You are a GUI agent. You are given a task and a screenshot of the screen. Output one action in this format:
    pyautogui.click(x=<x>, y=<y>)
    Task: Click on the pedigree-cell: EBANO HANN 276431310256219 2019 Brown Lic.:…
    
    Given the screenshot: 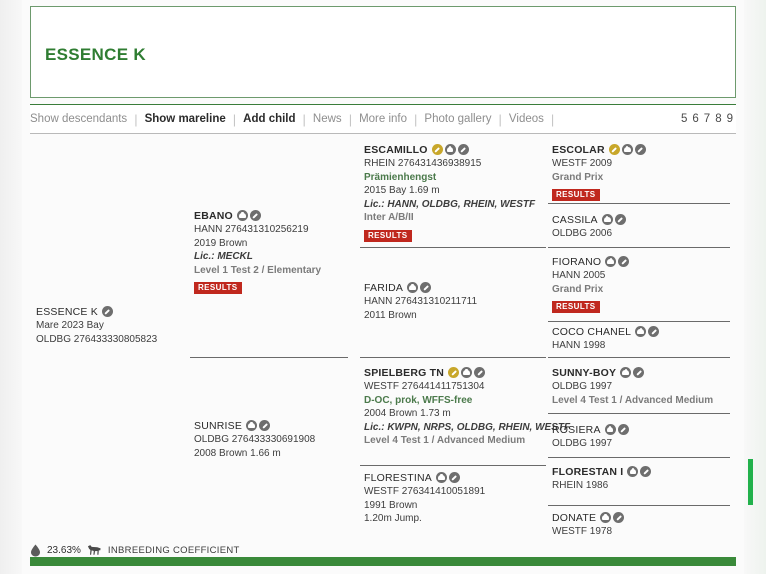 What is the action you would take?
    pyautogui.click(x=278, y=252)
    